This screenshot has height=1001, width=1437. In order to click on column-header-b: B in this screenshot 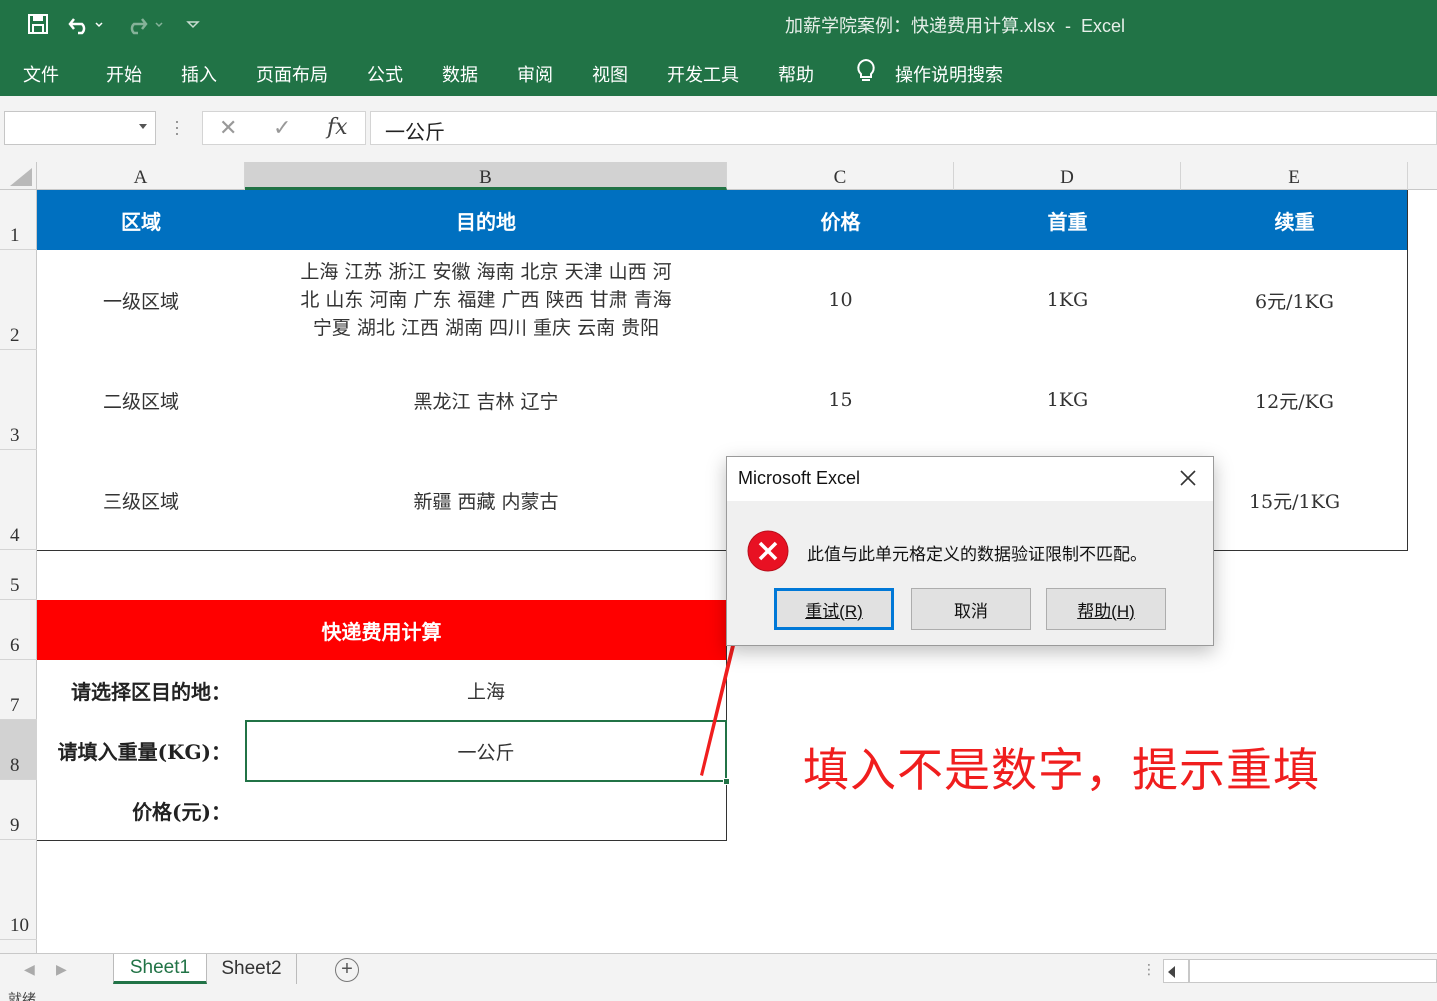, I will do `click(486, 176)`.